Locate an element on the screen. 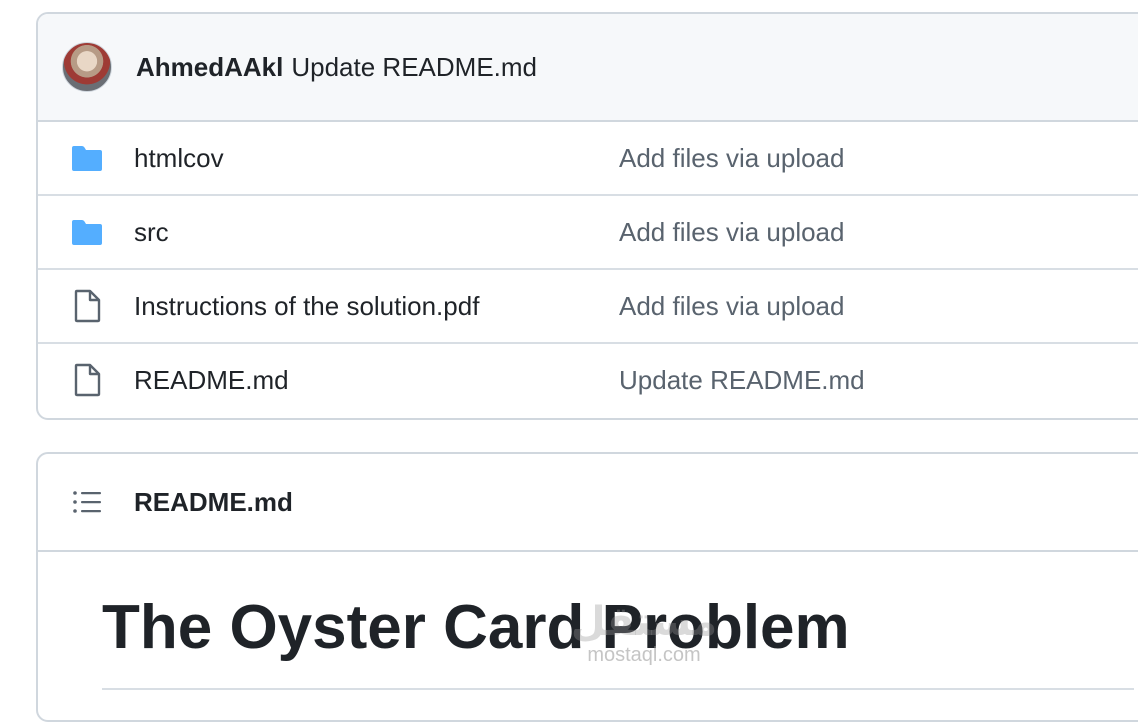  commit-message-link: Update README.md is located at coordinates (414, 67).